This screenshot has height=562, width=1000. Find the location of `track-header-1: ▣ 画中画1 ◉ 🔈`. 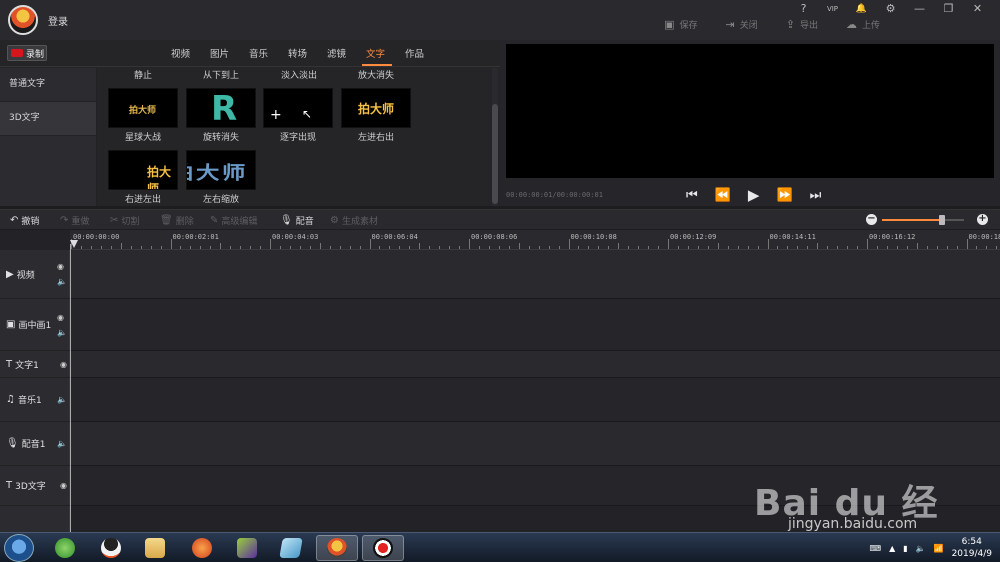

track-header-1: ▣ 画中画1 ◉ 🔈 is located at coordinates (35, 325).